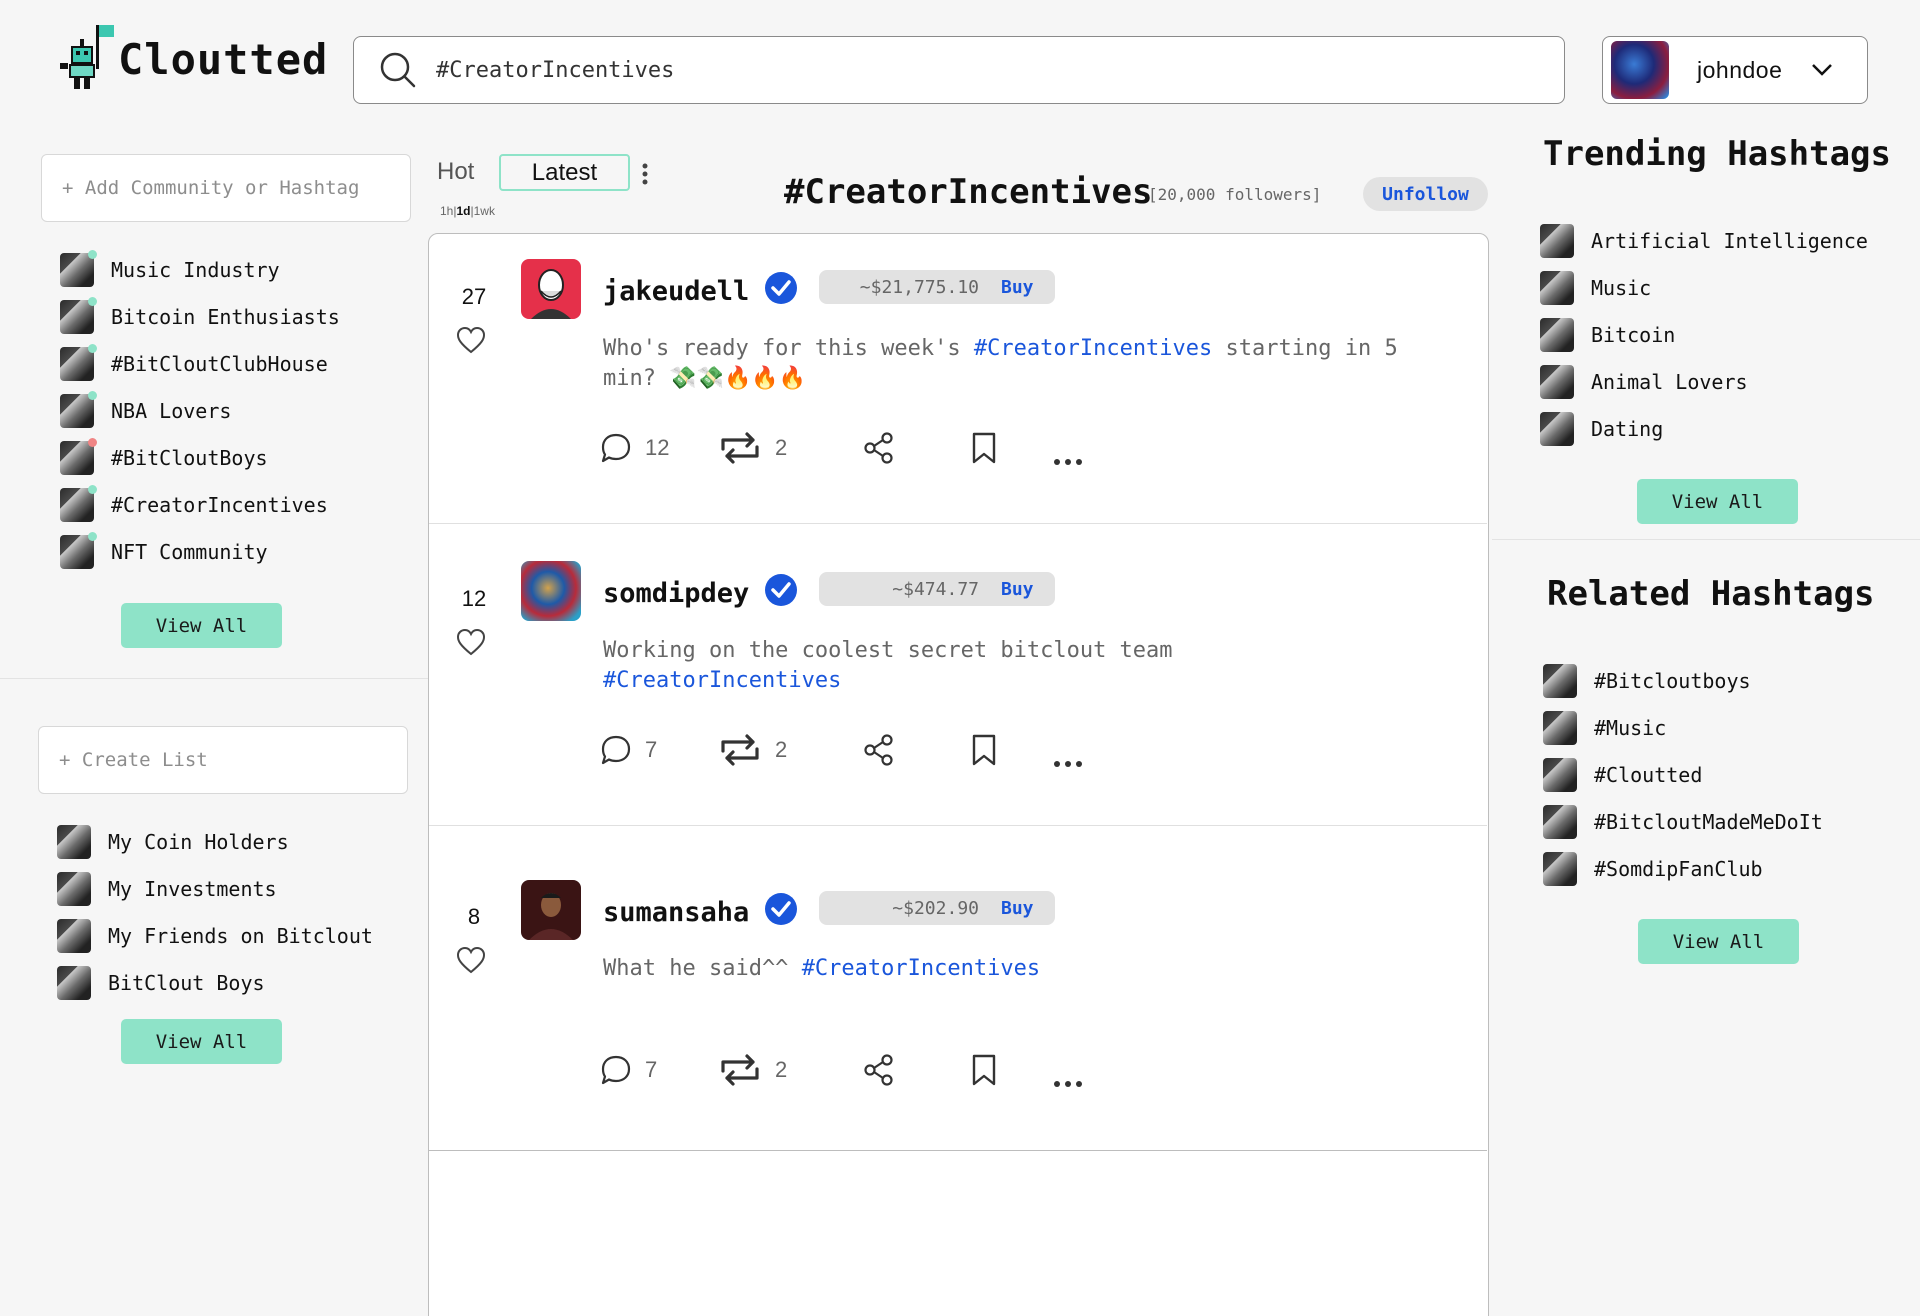 The width and height of the screenshot is (1920, 1316). I want to click on trending-item: Animal Lovers, so click(1704, 381).